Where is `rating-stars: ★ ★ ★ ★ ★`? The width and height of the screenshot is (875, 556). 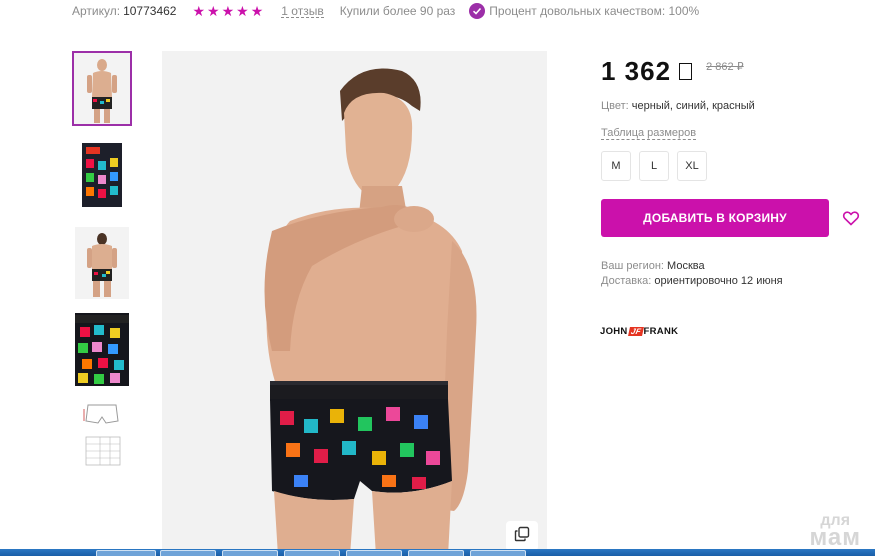
rating-stars: ★ ★ ★ ★ ★ is located at coordinates (227, 11).